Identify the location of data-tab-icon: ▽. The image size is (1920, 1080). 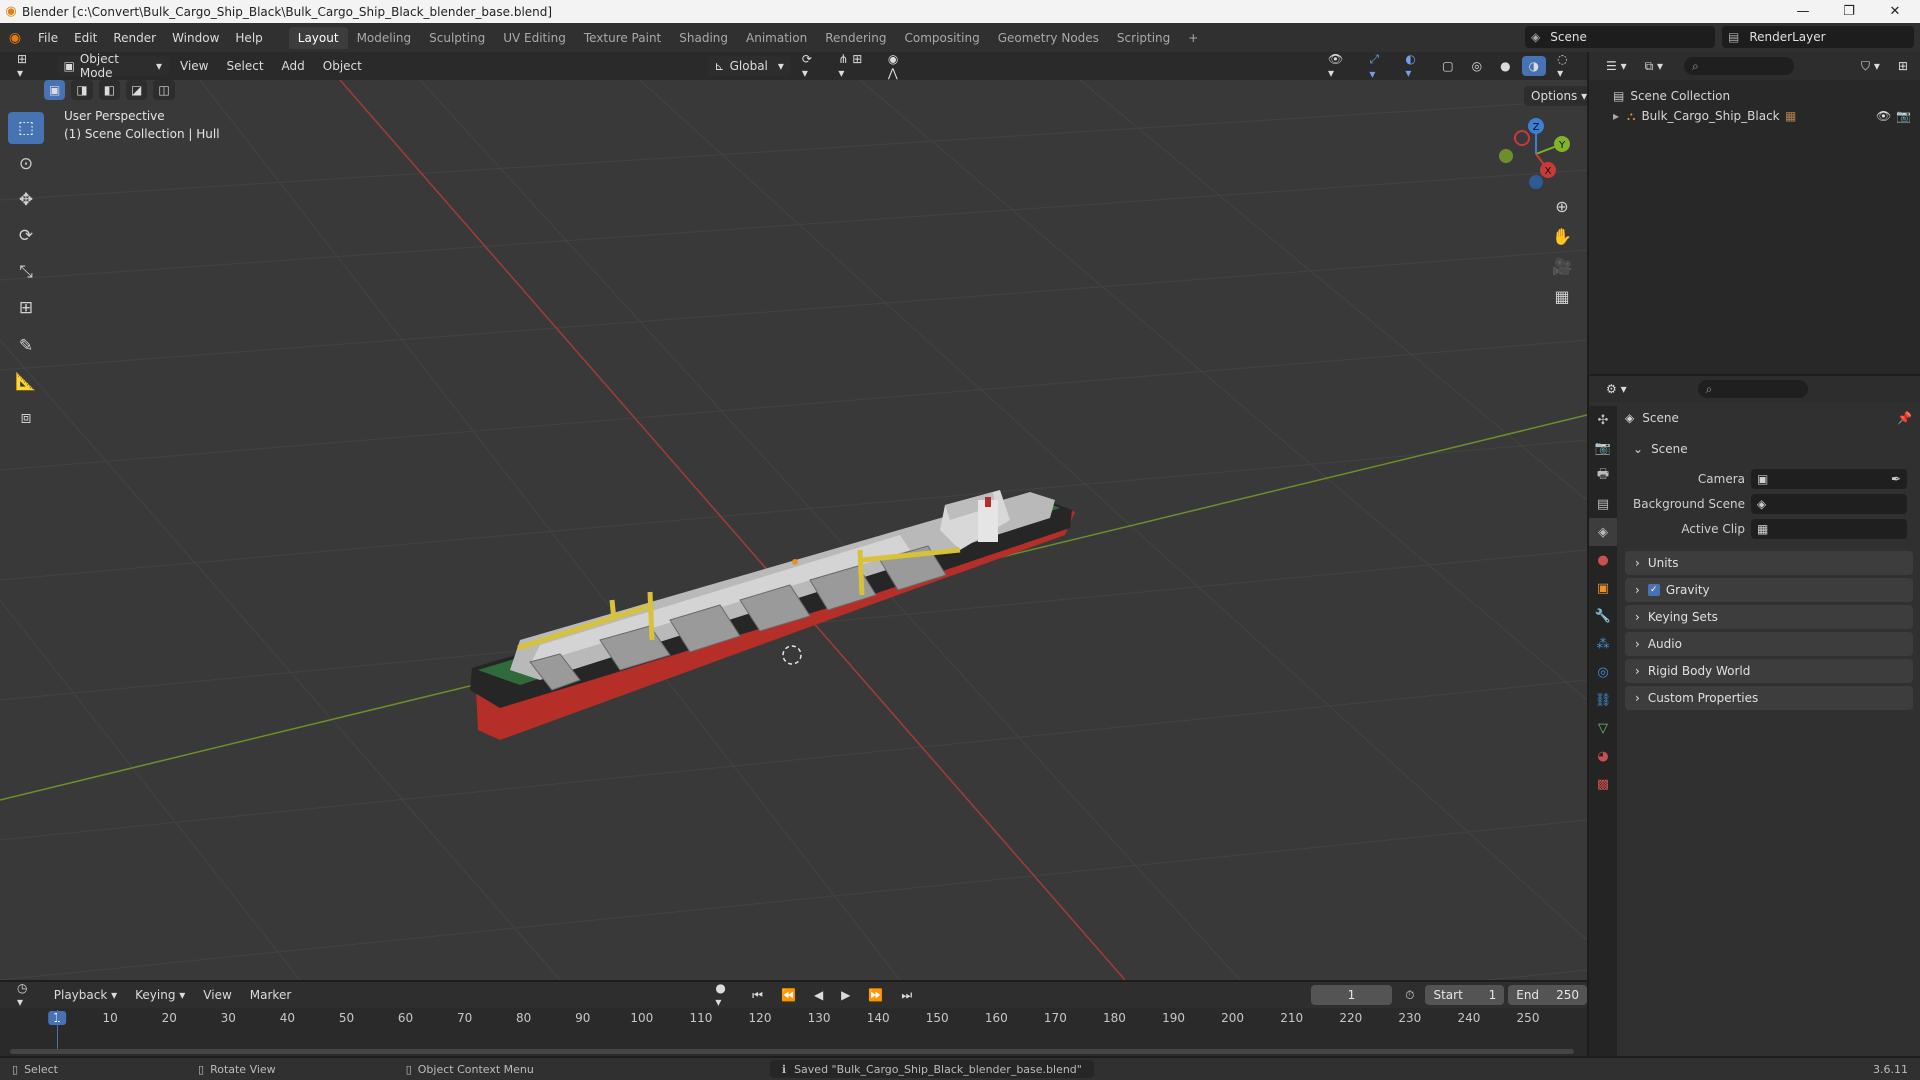
(1603, 728).